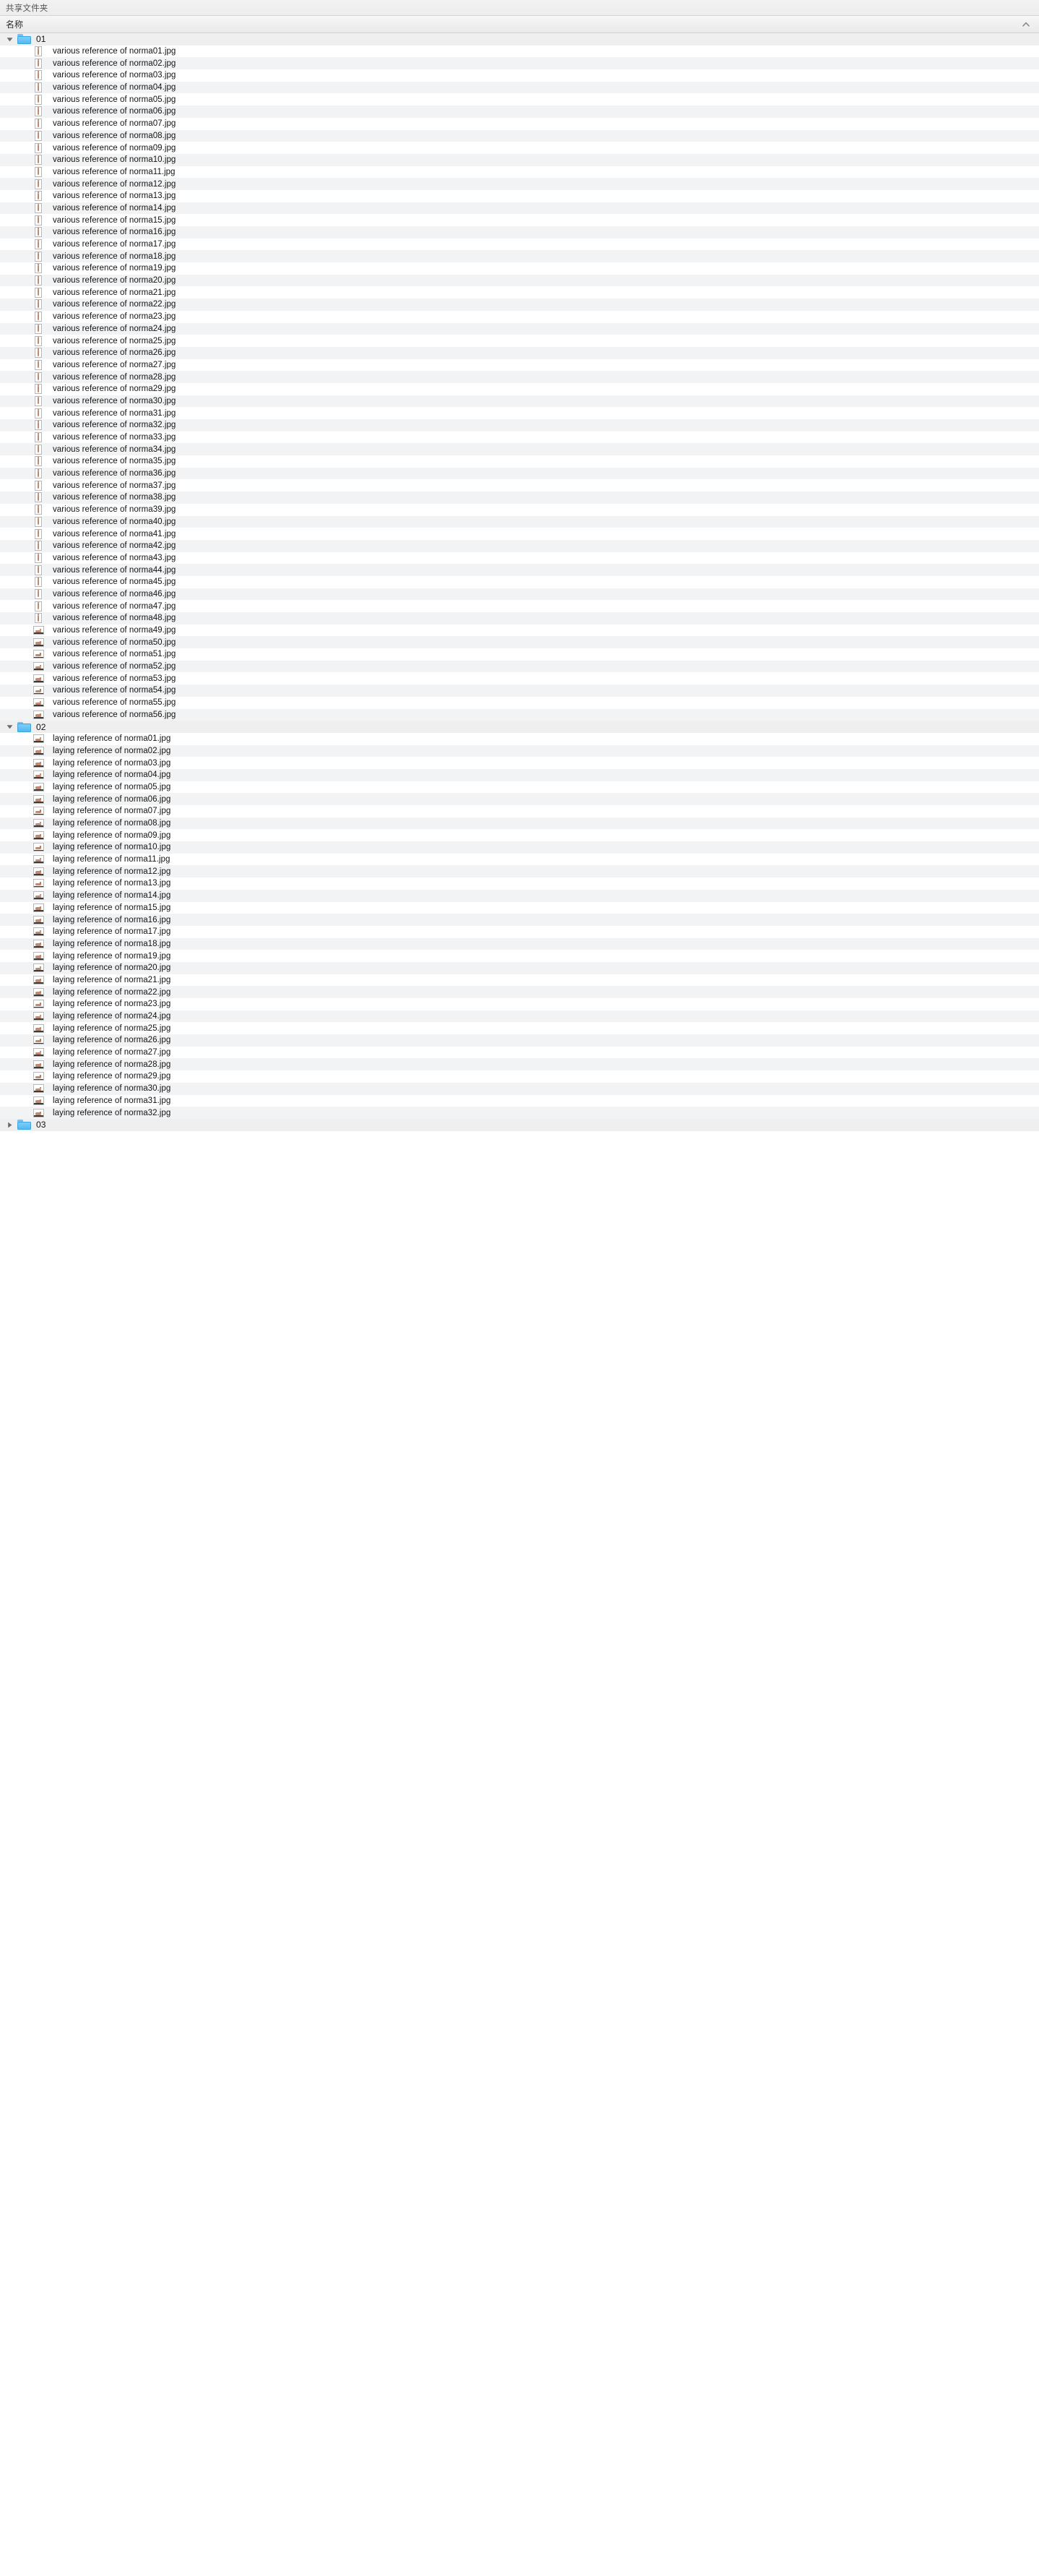  I want to click on file-row: laying reference of norma24.jpg, so click(519, 1017).